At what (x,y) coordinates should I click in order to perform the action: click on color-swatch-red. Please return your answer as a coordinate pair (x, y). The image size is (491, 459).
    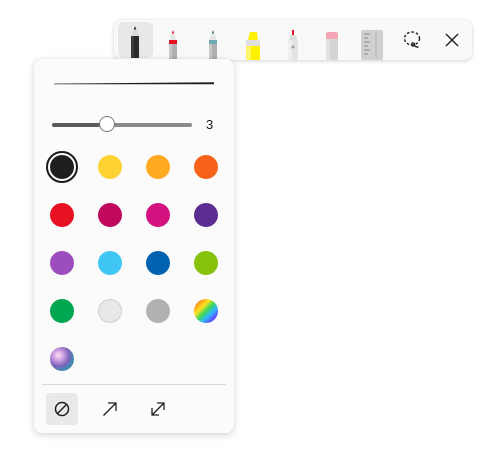
    Looking at the image, I should click on (62, 215).